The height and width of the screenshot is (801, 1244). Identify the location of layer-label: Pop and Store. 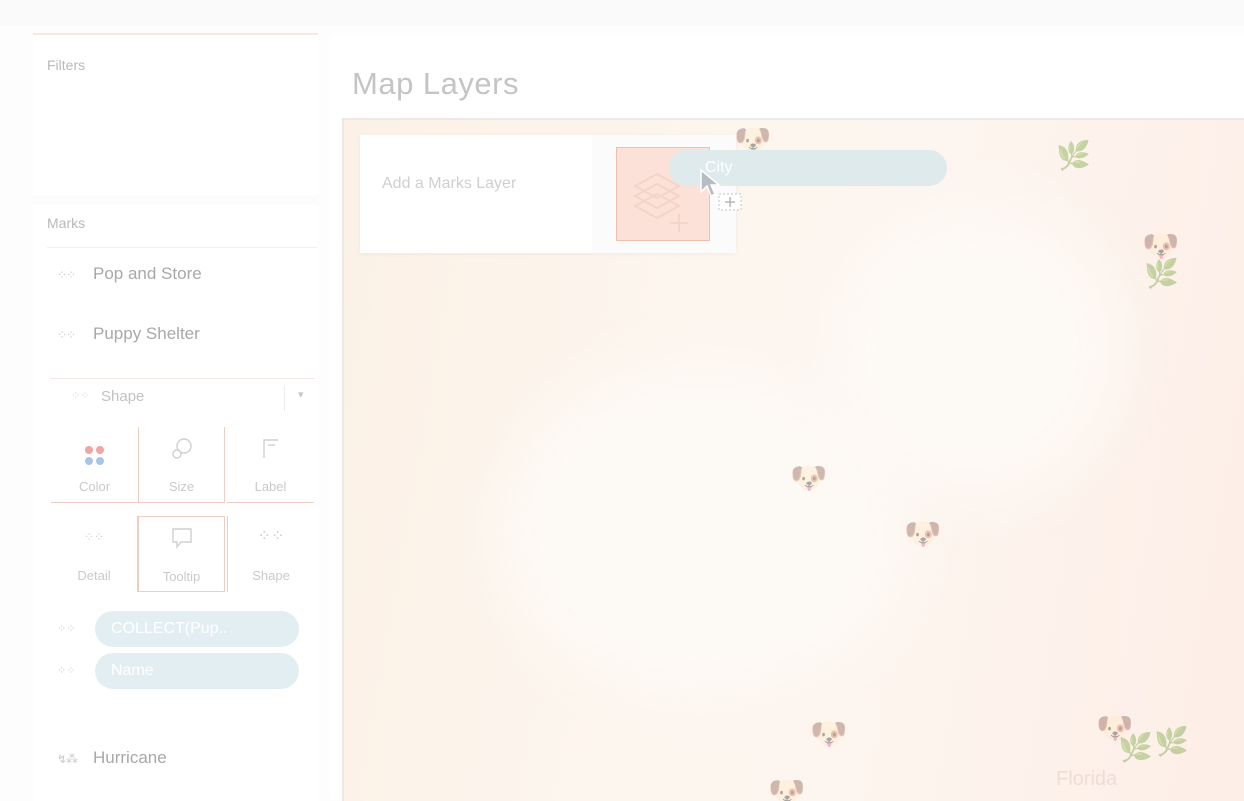
(147, 273).